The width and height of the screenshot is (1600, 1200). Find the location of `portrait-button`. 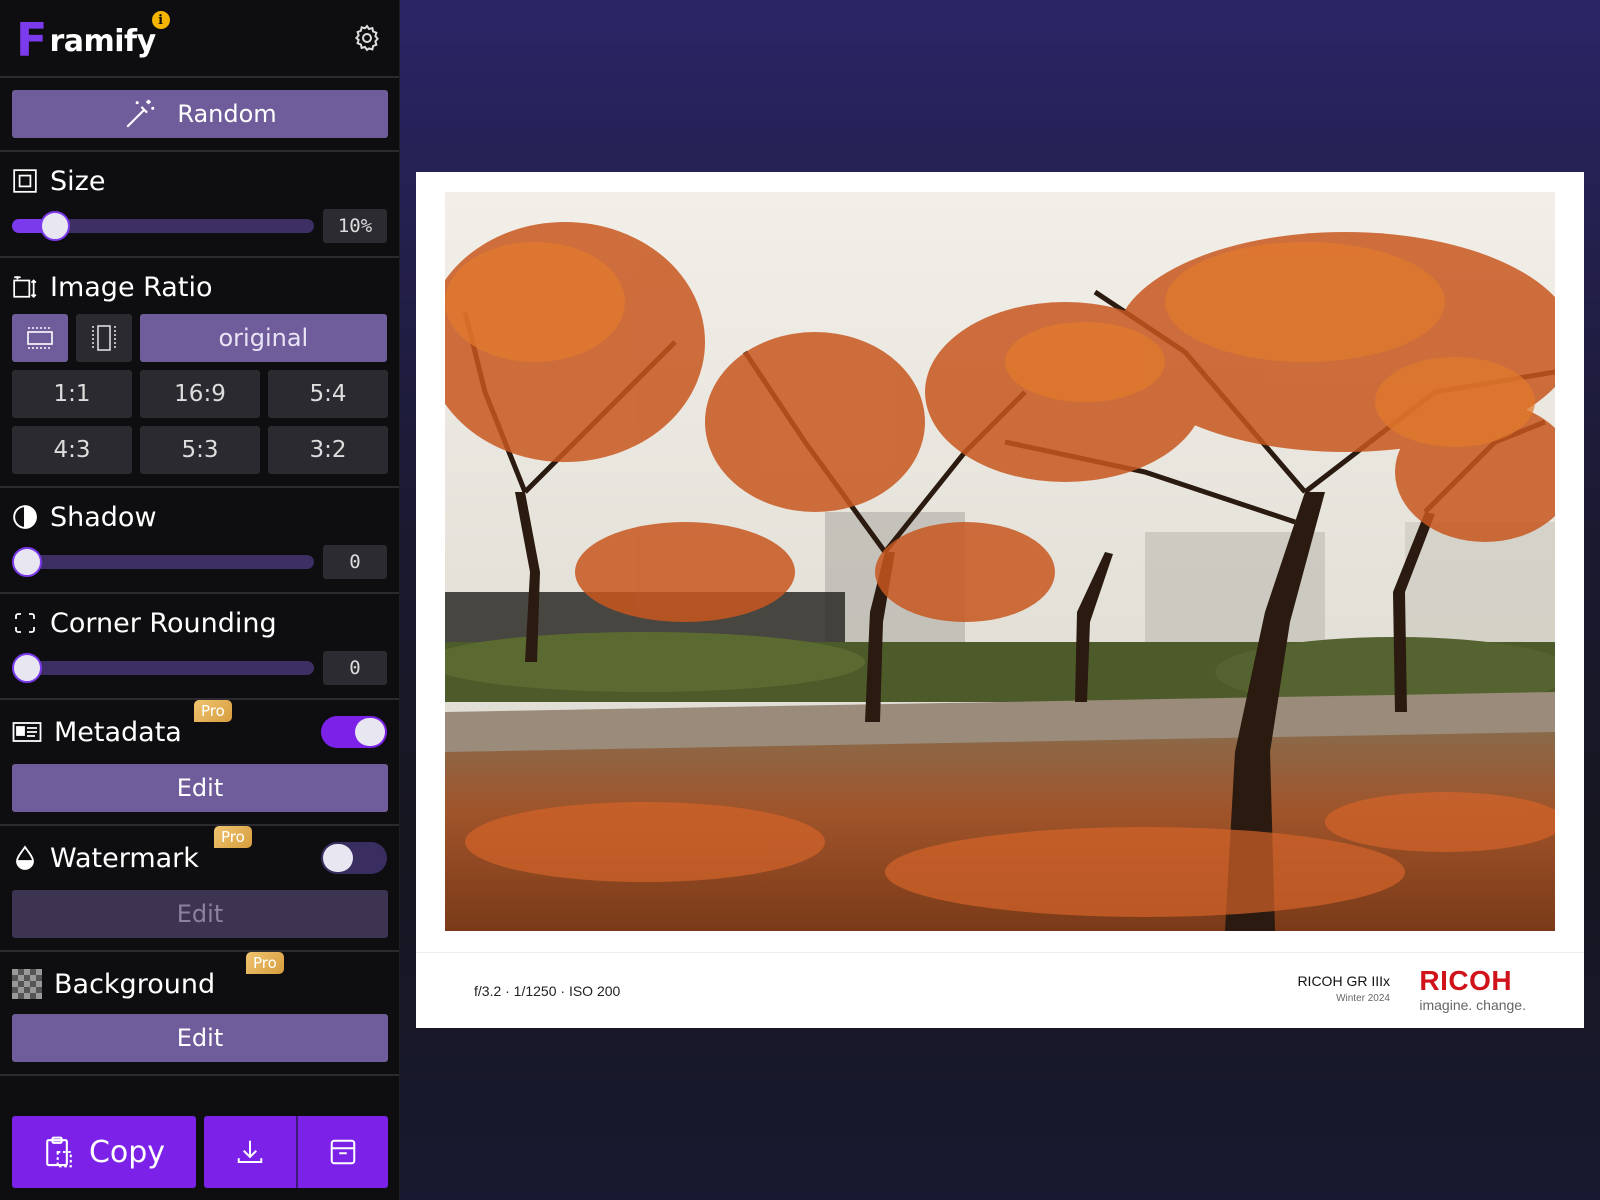

portrait-button is located at coordinates (103, 338).